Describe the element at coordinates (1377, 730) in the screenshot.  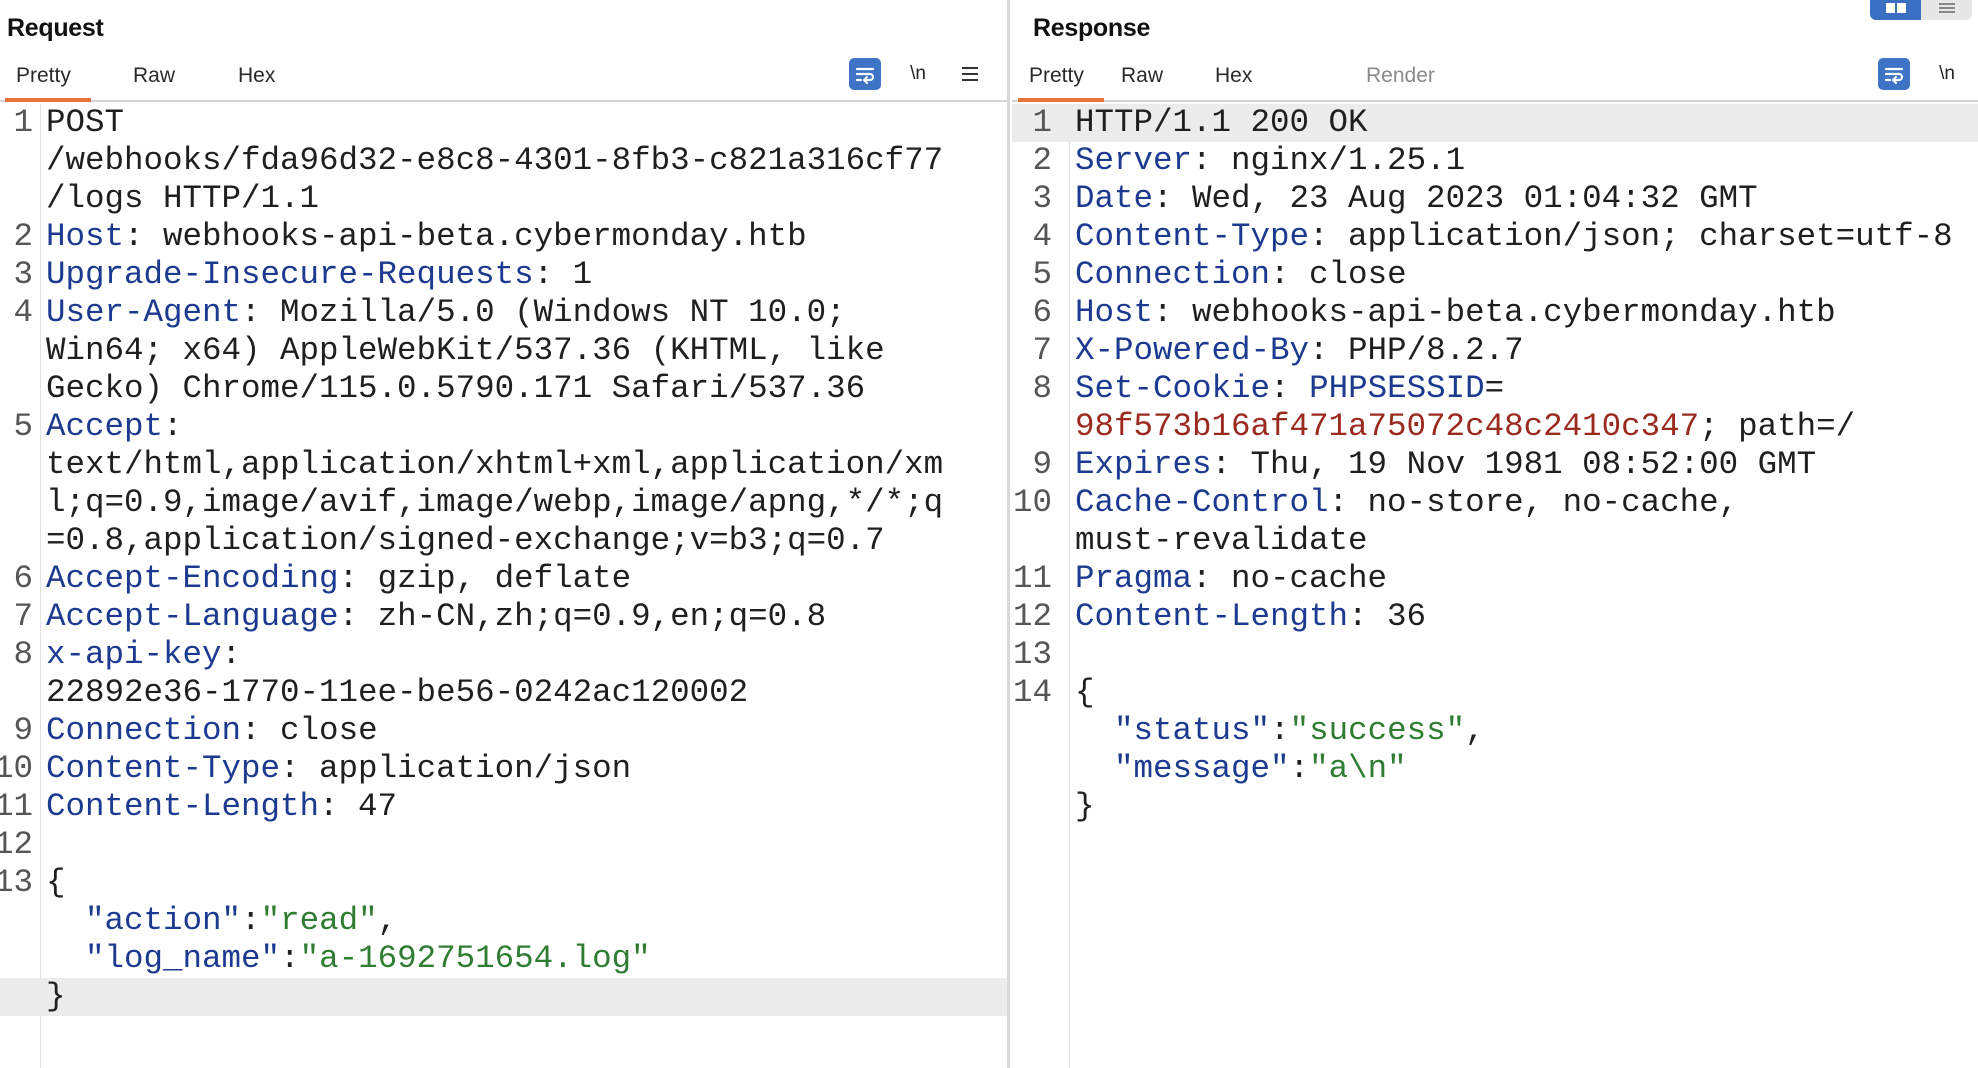
I see `json-string: "success"` at that location.